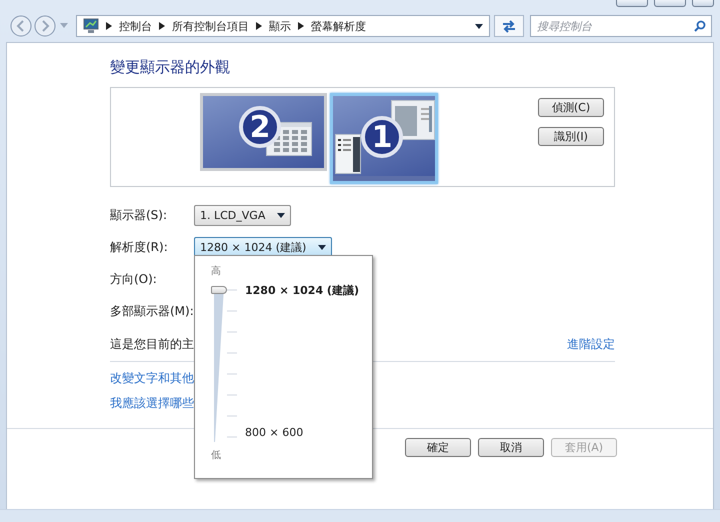  I want to click on maximize-button, so click(670, 3).